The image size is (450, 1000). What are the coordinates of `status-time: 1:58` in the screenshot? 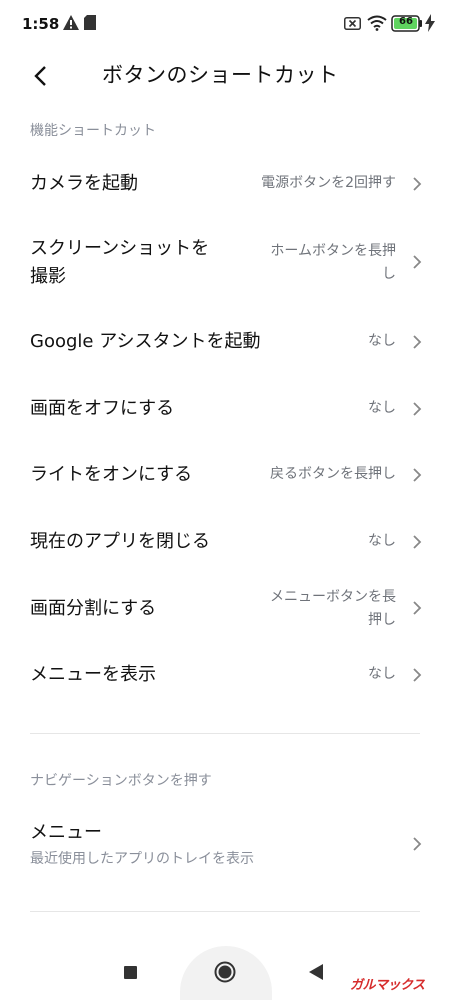 It's located at (41, 24).